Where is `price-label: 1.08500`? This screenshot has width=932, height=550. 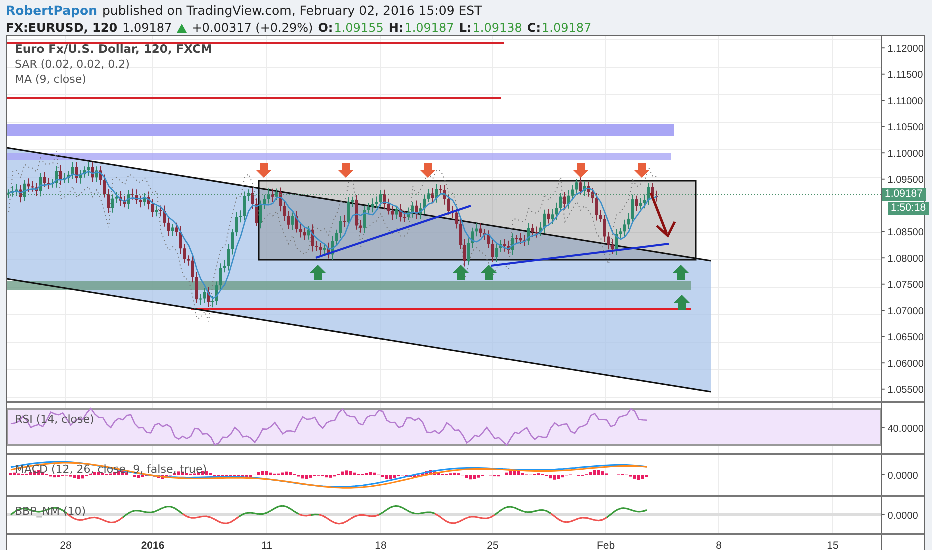 price-label: 1.08500 is located at coordinates (906, 233).